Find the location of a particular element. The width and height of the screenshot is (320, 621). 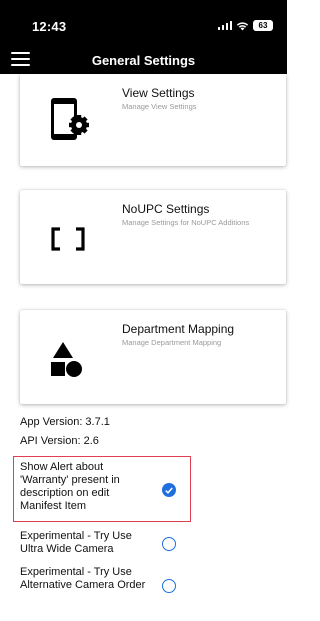

setting-ultra-wide-camera: Experimental - Try Use Ultra Wide Camera is located at coordinates (104, 544).